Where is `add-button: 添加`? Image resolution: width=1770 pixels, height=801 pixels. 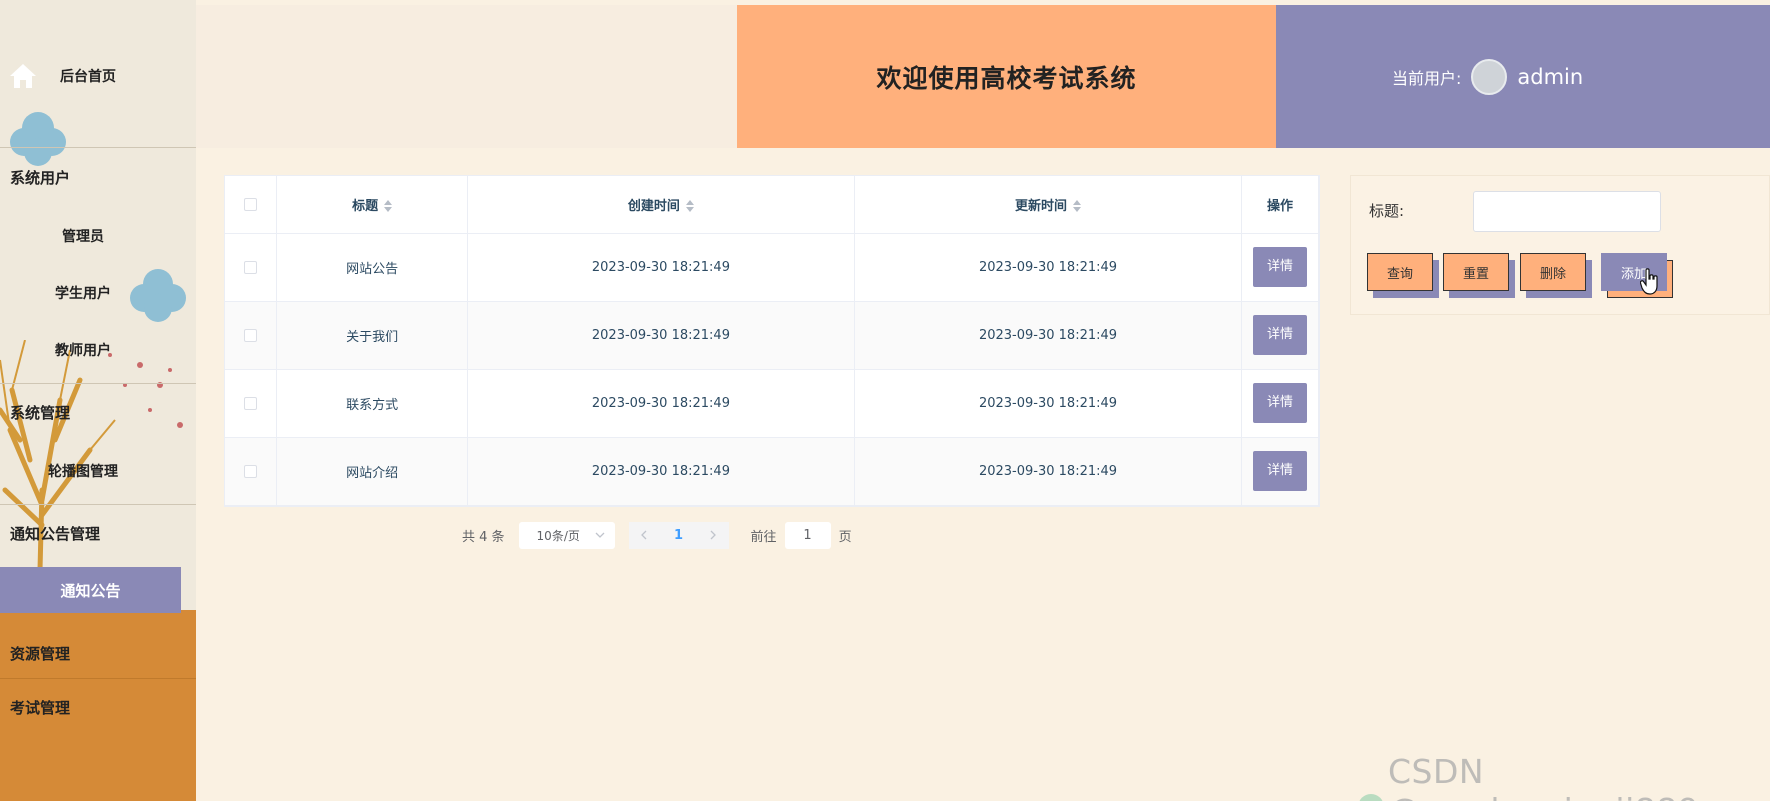 add-button: 添加 is located at coordinates (1637, 275).